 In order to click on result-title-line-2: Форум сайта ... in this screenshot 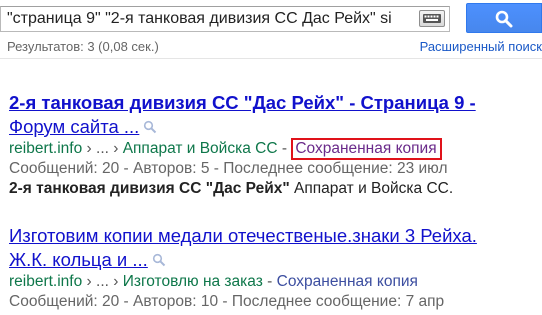, I will do `click(74, 126)`.